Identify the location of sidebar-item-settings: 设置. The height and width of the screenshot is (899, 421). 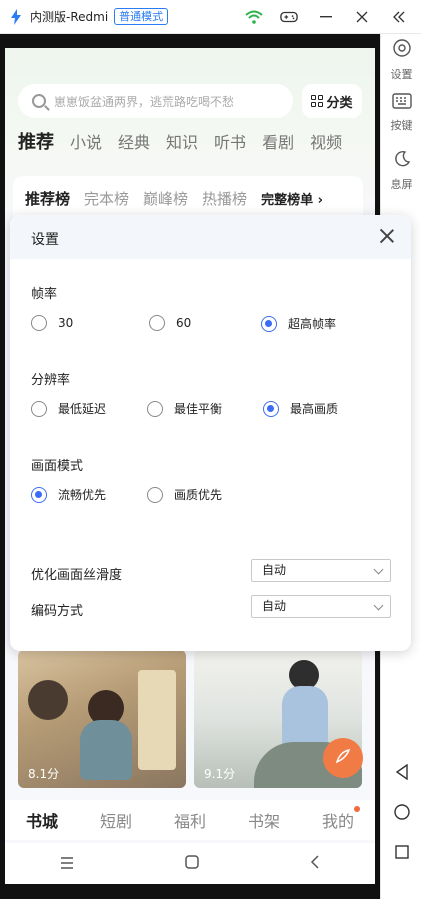
(401, 60).